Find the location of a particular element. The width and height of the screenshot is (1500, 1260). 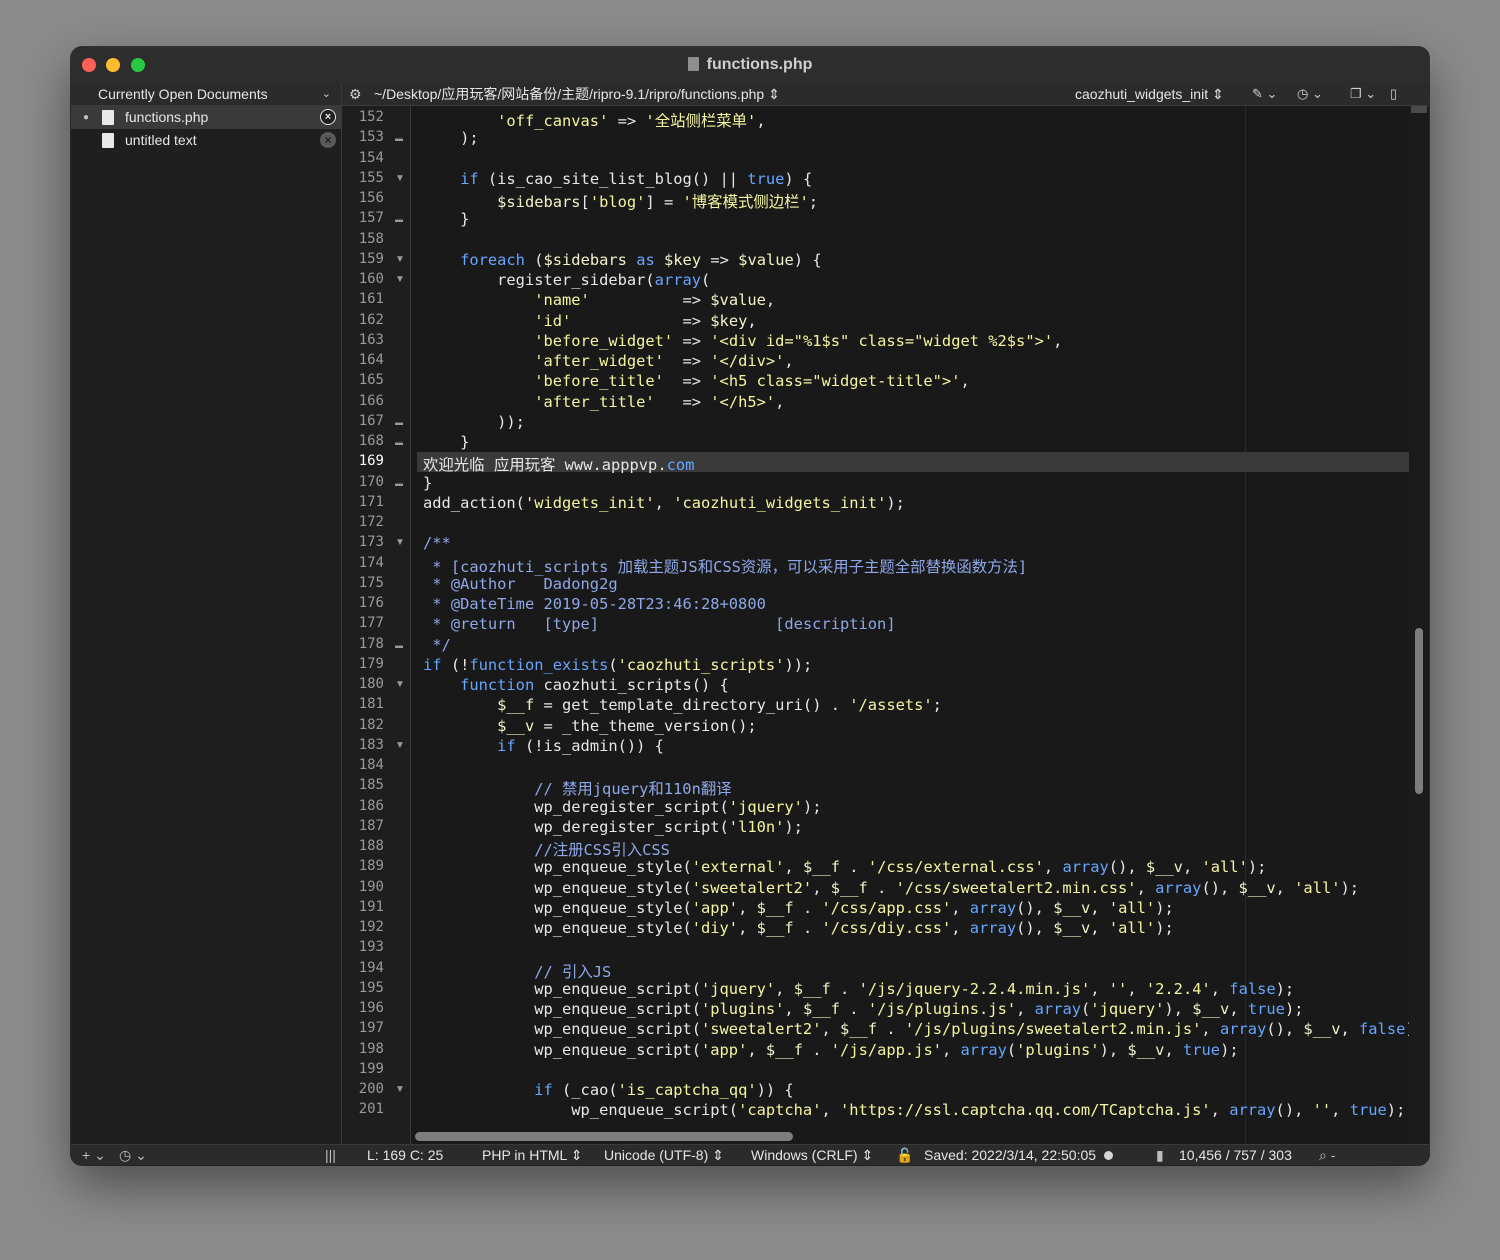

code-line: if (!is_admin()) { is located at coordinates (543, 746).